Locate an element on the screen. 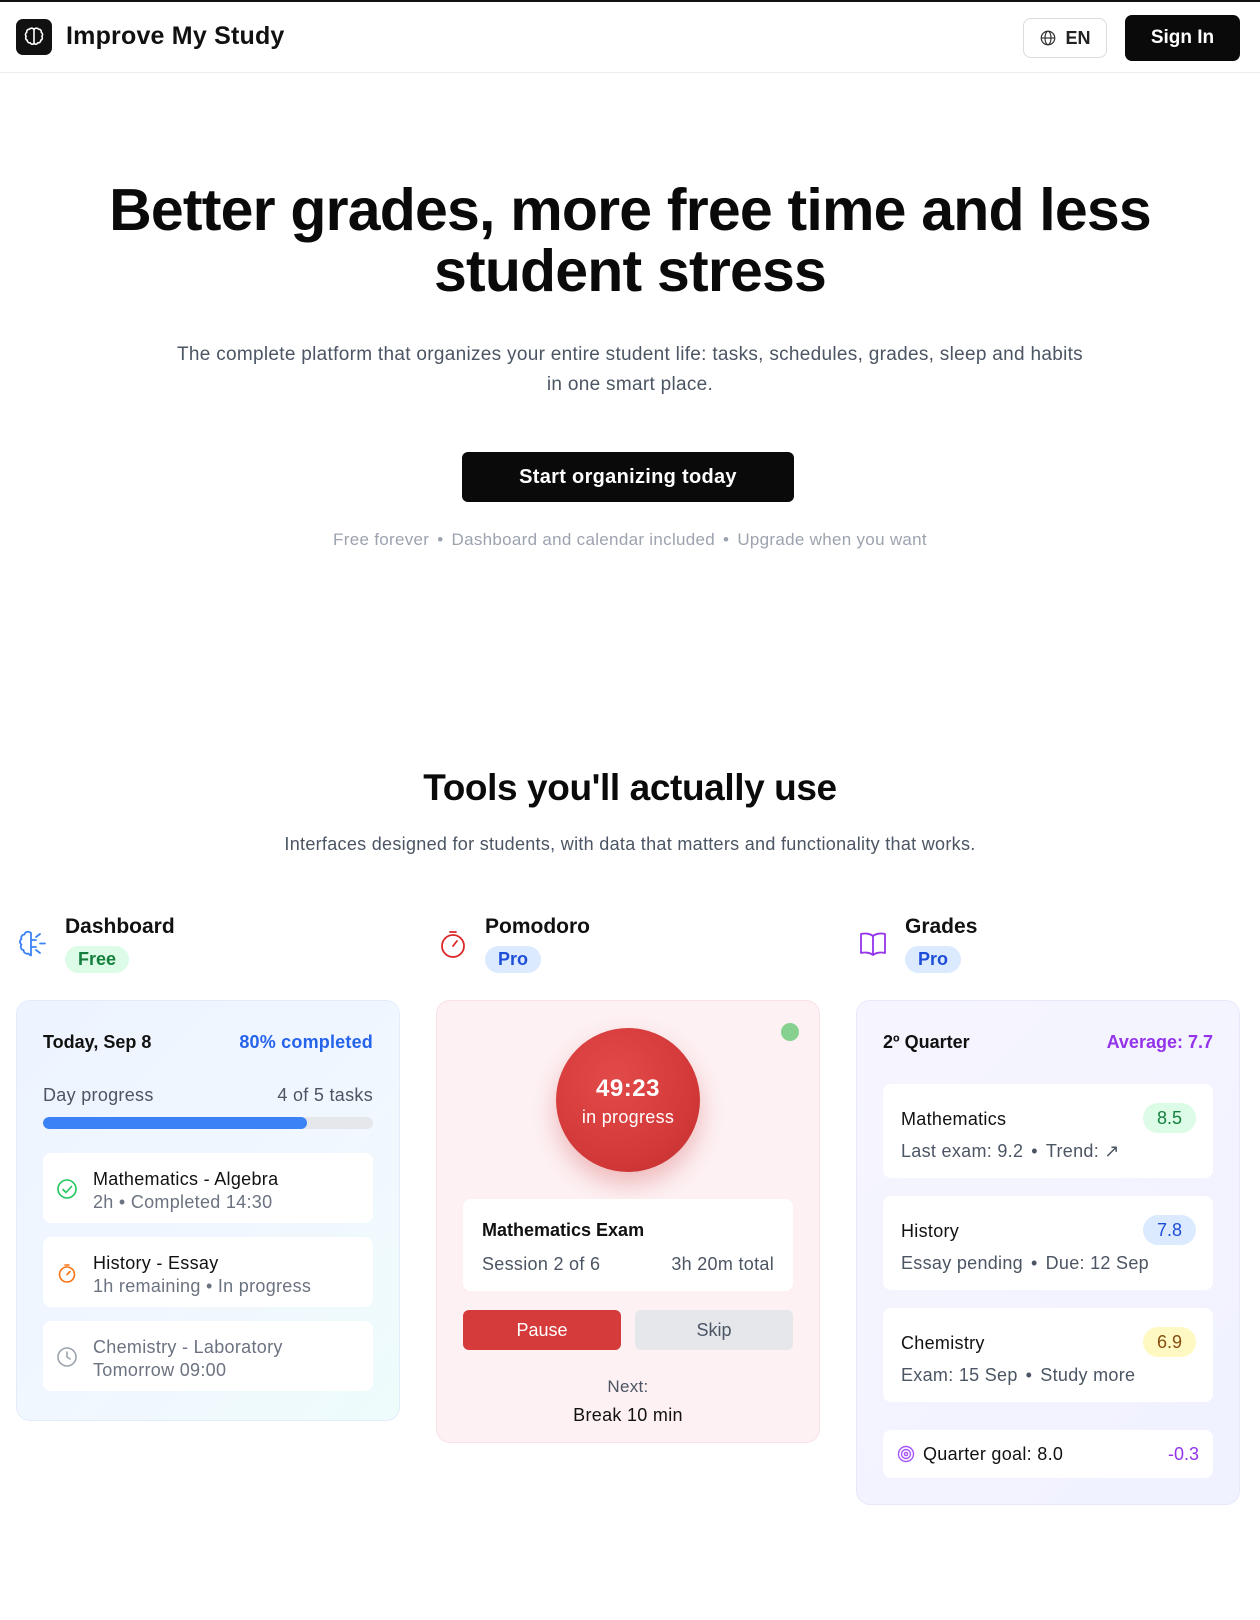  subject-name: Mathematics is located at coordinates (954, 1119).